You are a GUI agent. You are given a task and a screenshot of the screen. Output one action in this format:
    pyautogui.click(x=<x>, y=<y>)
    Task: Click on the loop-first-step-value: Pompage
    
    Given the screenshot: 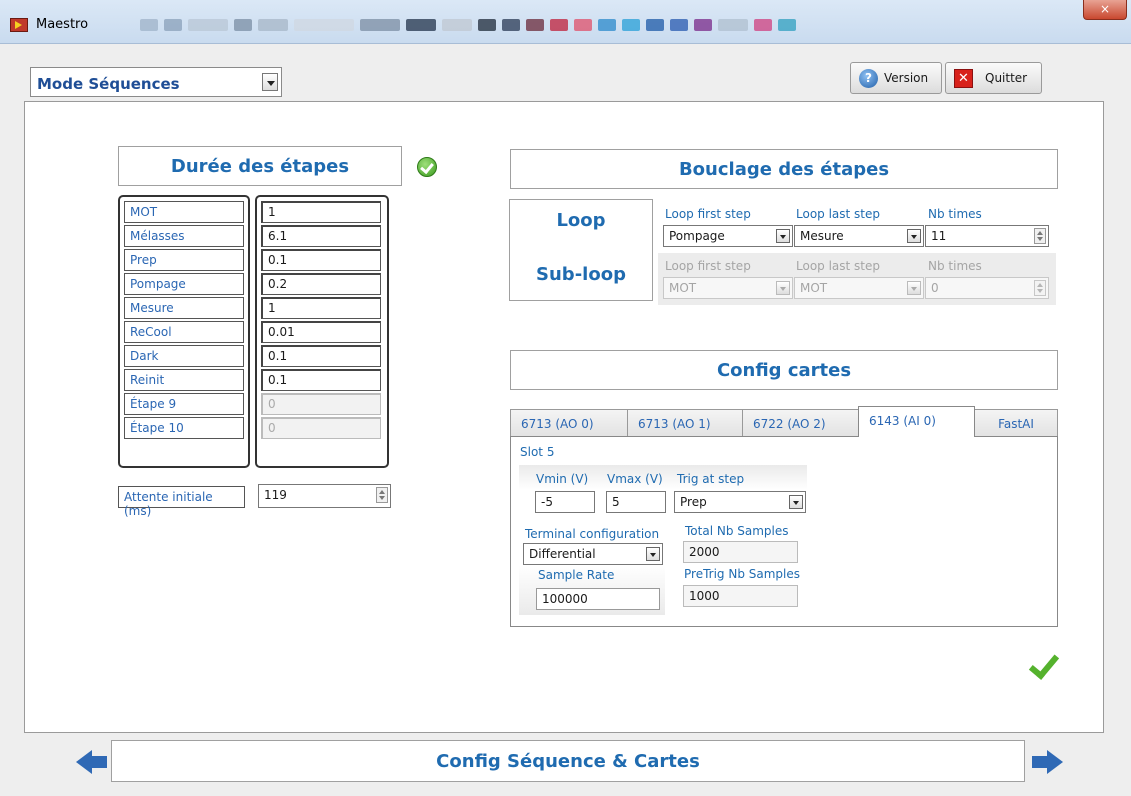 What is the action you would take?
    pyautogui.click(x=697, y=236)
    